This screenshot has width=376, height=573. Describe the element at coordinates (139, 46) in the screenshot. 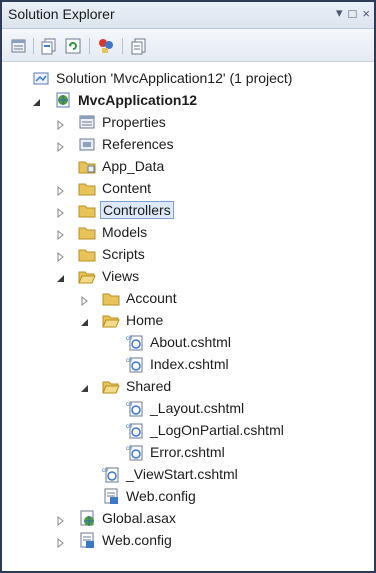

I see `view-code-icon` at that location.